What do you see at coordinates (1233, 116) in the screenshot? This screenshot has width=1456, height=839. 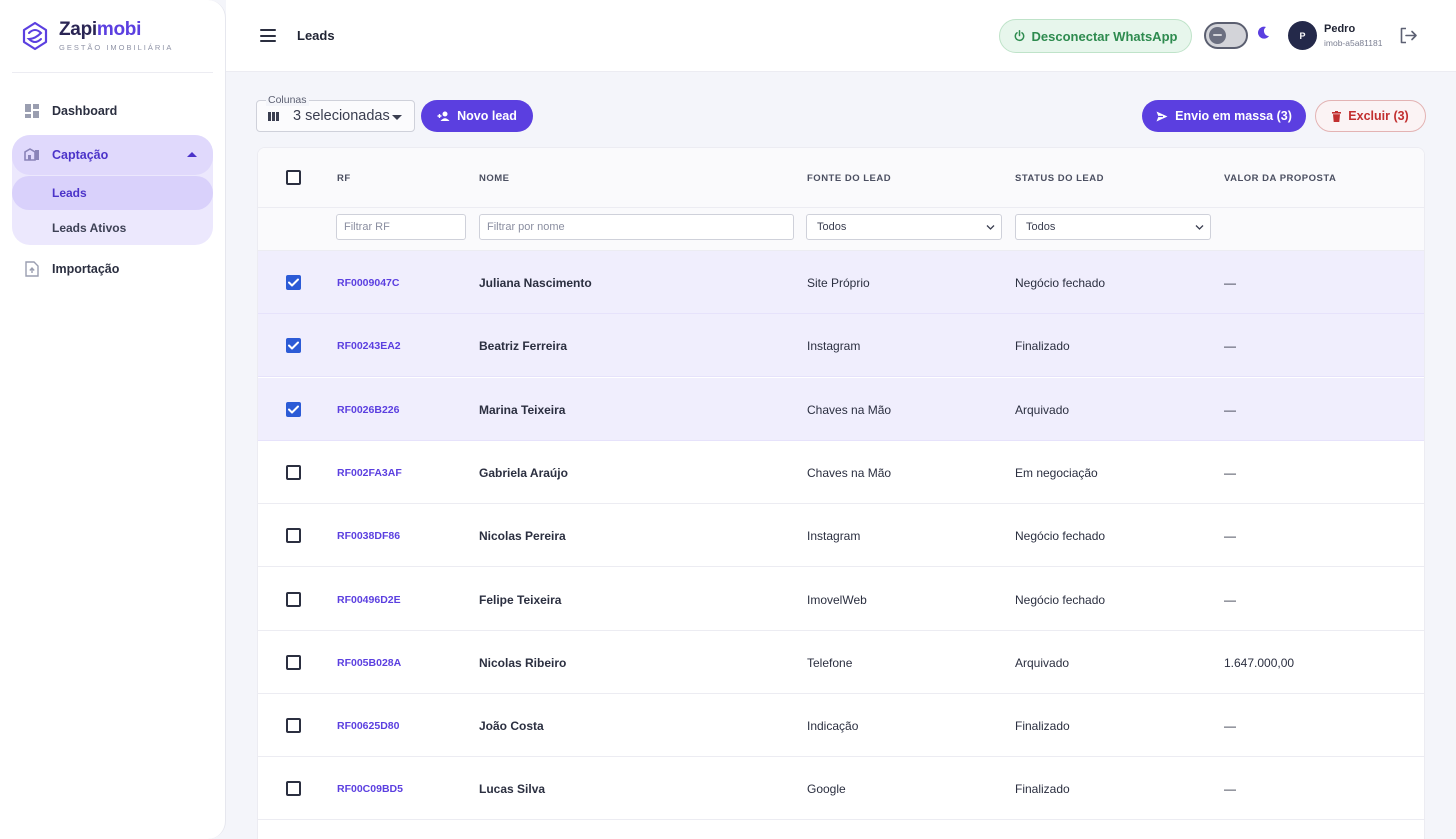 I see `bulk-send-label: Envio em massa (3)` at bounding box center [1233, 116].